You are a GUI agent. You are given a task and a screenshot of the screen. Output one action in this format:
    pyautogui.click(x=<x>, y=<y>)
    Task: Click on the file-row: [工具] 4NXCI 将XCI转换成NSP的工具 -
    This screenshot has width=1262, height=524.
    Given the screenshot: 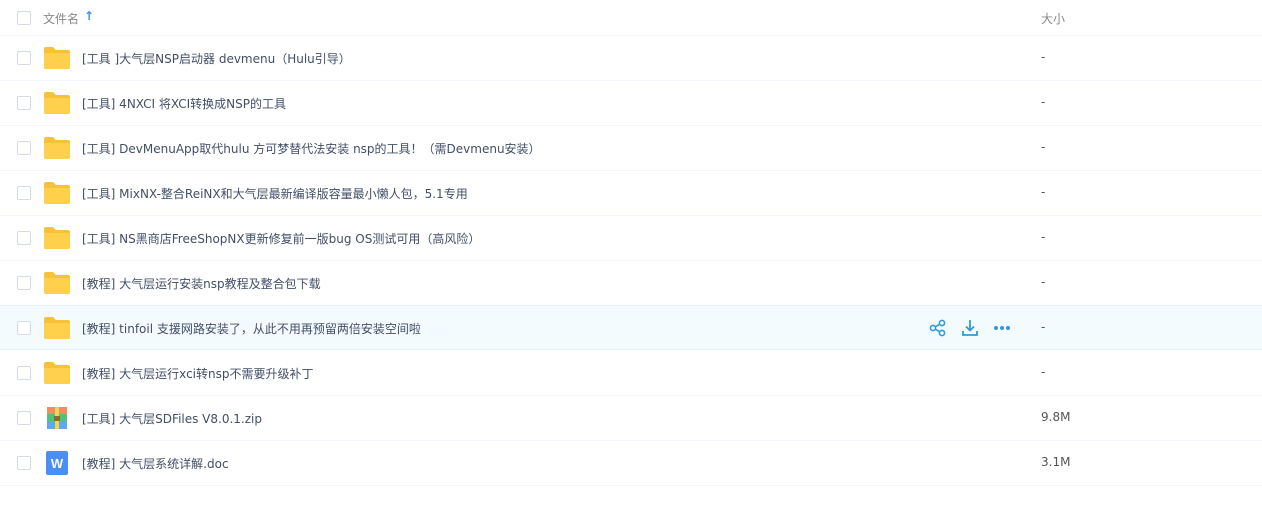 What is the action you would take?
    pyautogui.click(x=631, y=103)
    